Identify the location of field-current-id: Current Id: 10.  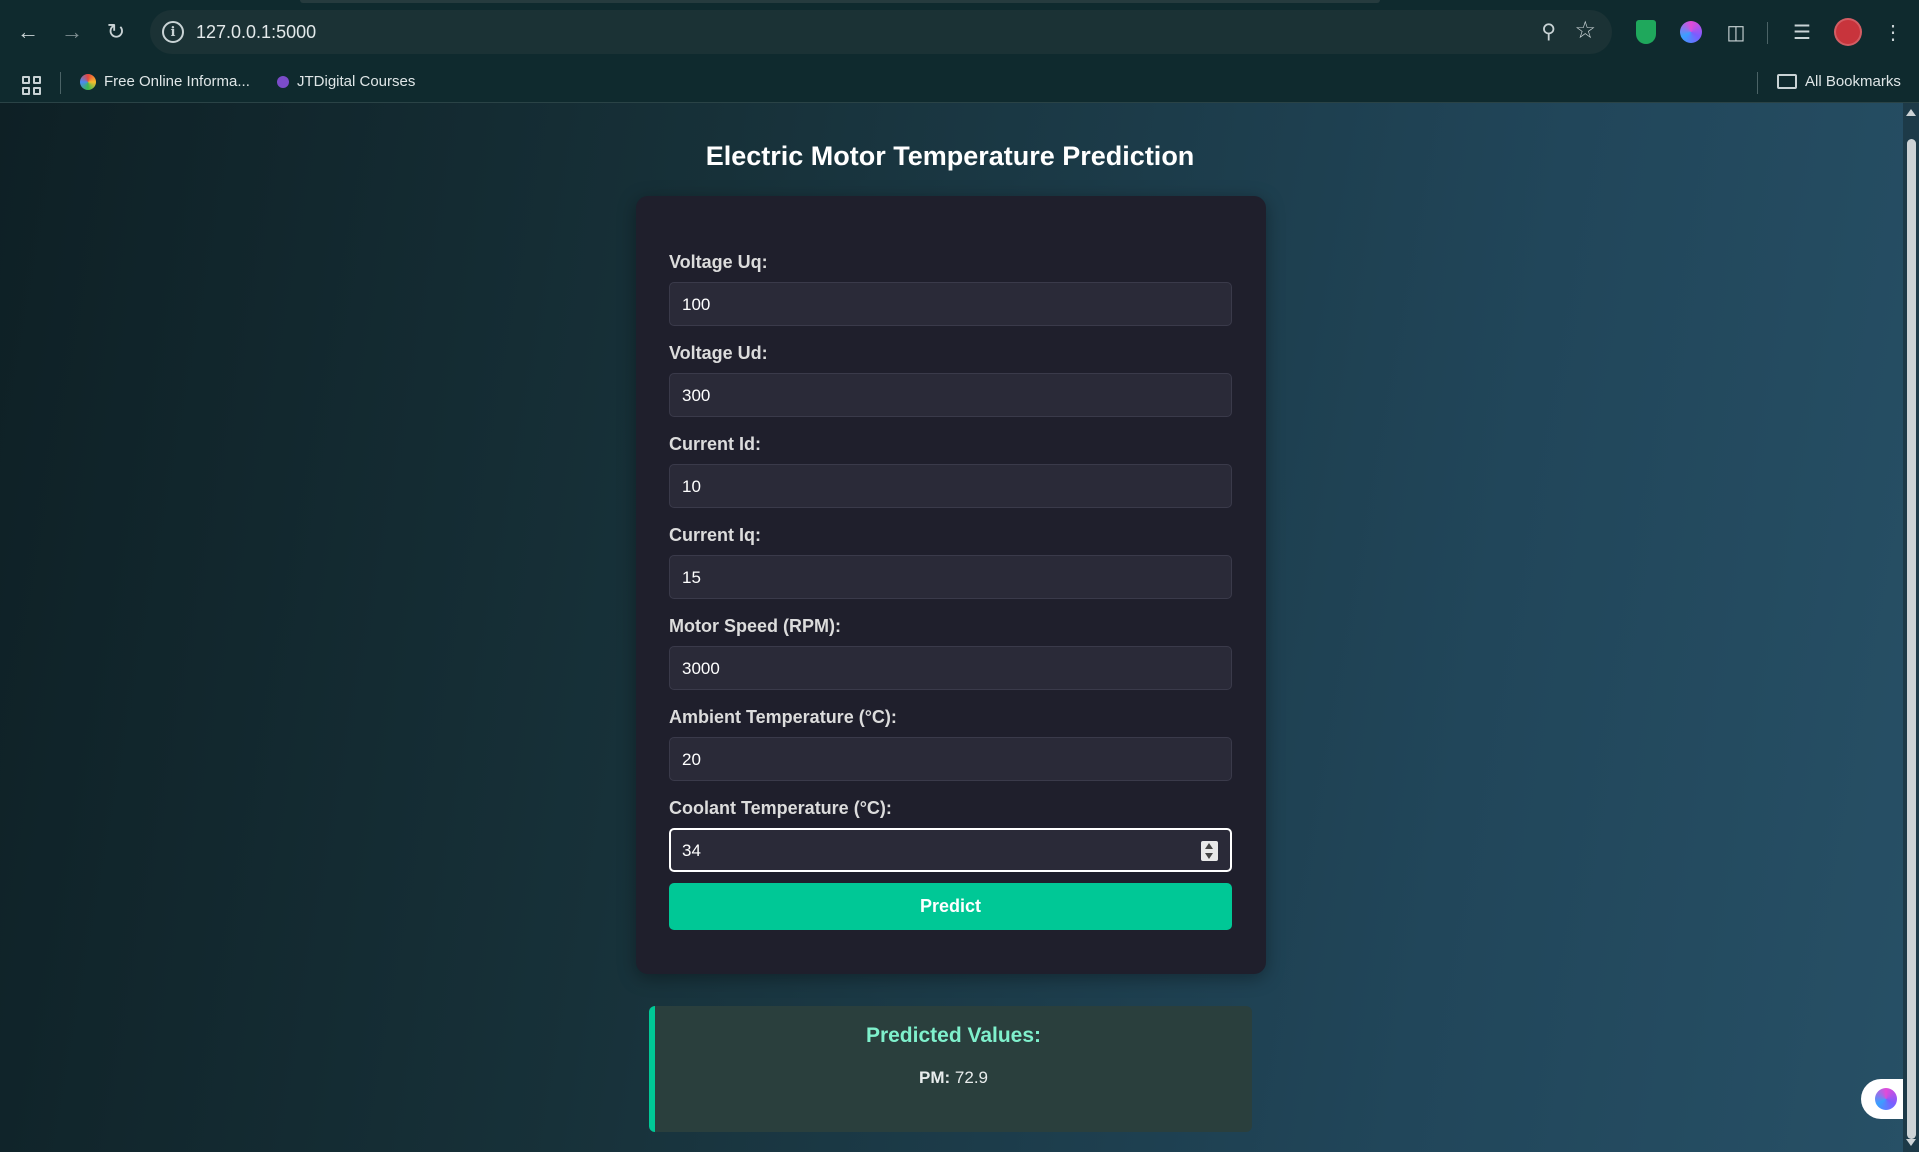
(950, 471).